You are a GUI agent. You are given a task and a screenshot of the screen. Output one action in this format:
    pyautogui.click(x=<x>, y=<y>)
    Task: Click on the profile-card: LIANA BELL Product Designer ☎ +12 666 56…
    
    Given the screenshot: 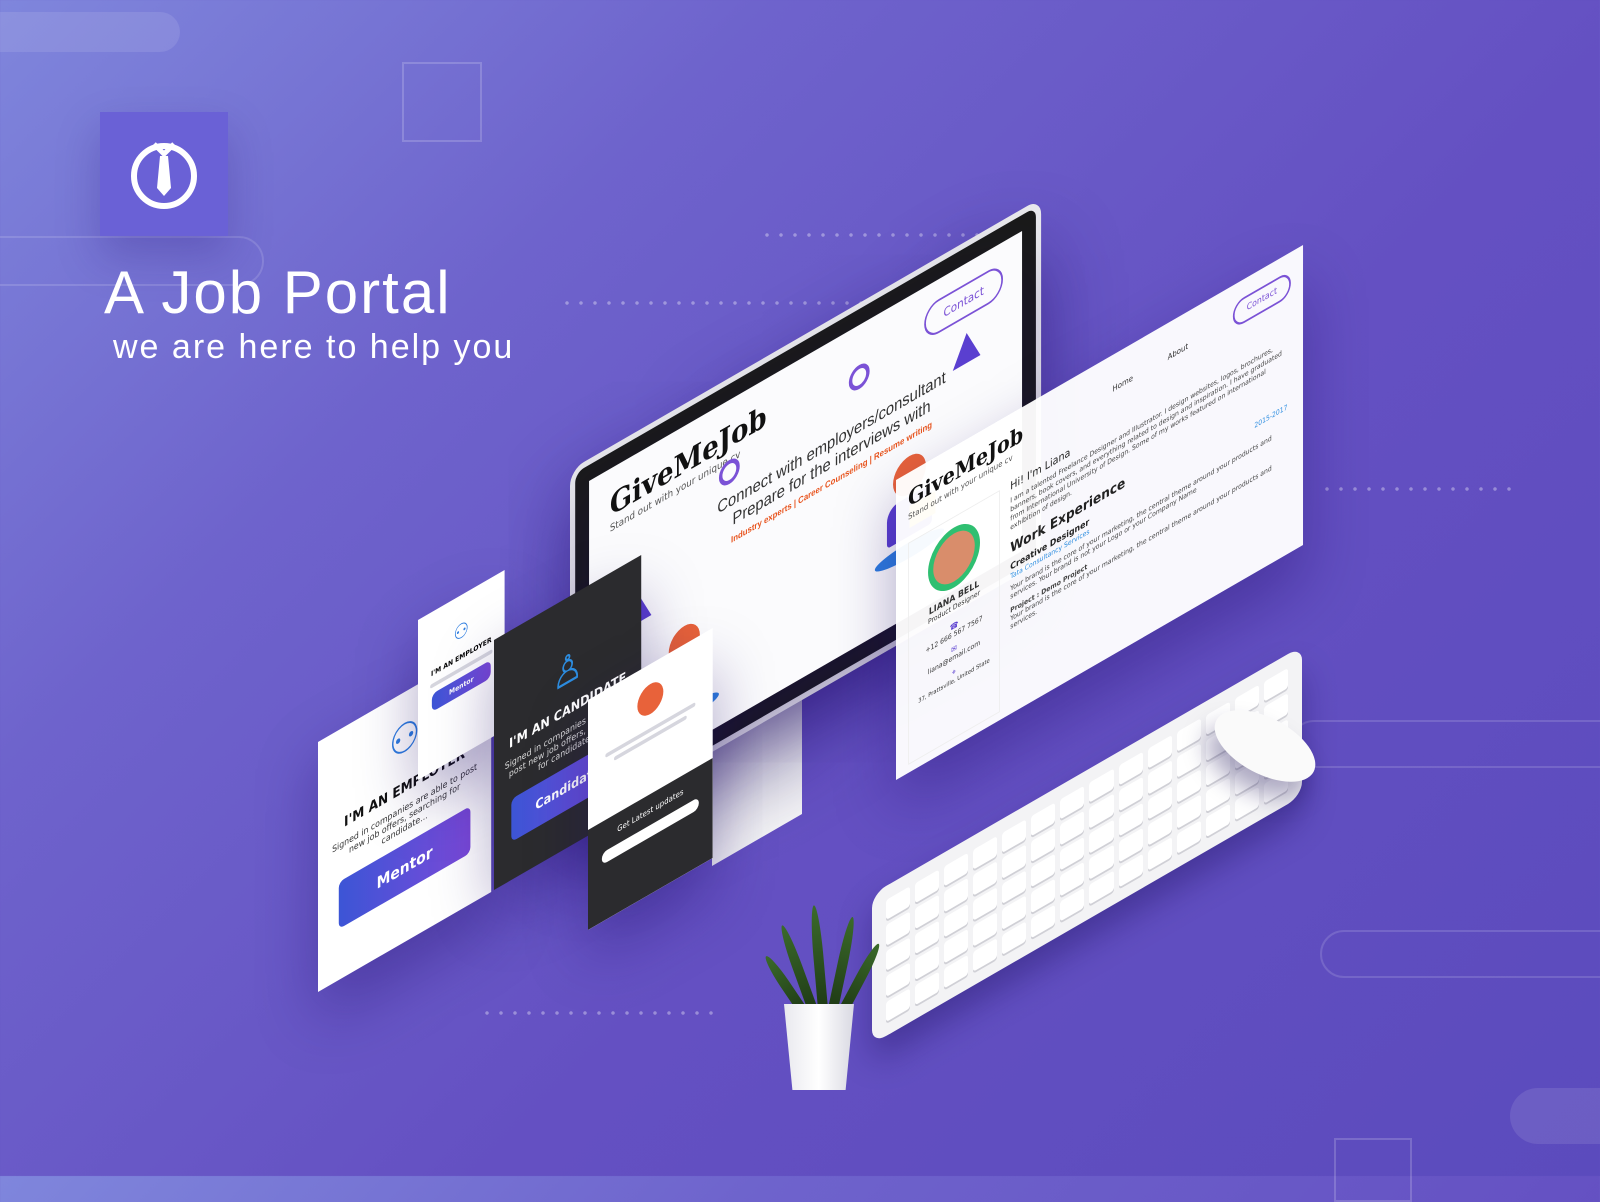 What is the action you would take?
    pyautogui.click(x=954, y=627)
    